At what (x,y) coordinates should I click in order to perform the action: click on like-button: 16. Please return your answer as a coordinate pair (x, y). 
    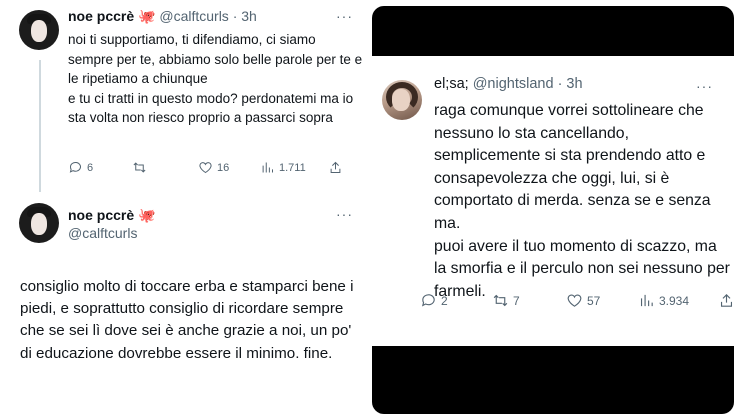
    Looking at the image, I should click on (229, 167).